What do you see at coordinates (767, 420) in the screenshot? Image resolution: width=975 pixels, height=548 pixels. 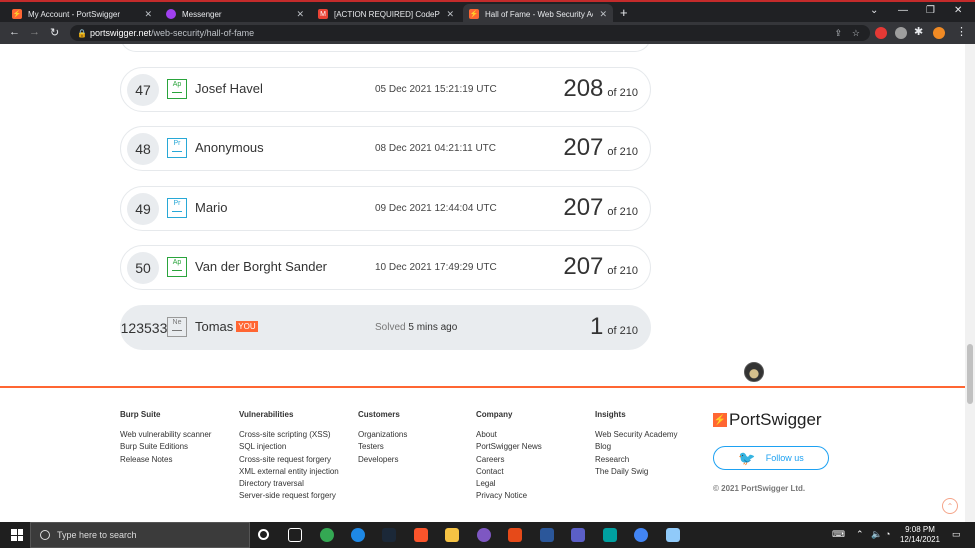 I see `portswigger-logo: ⚡ PortSwigger` at bounding box center [767, 420].